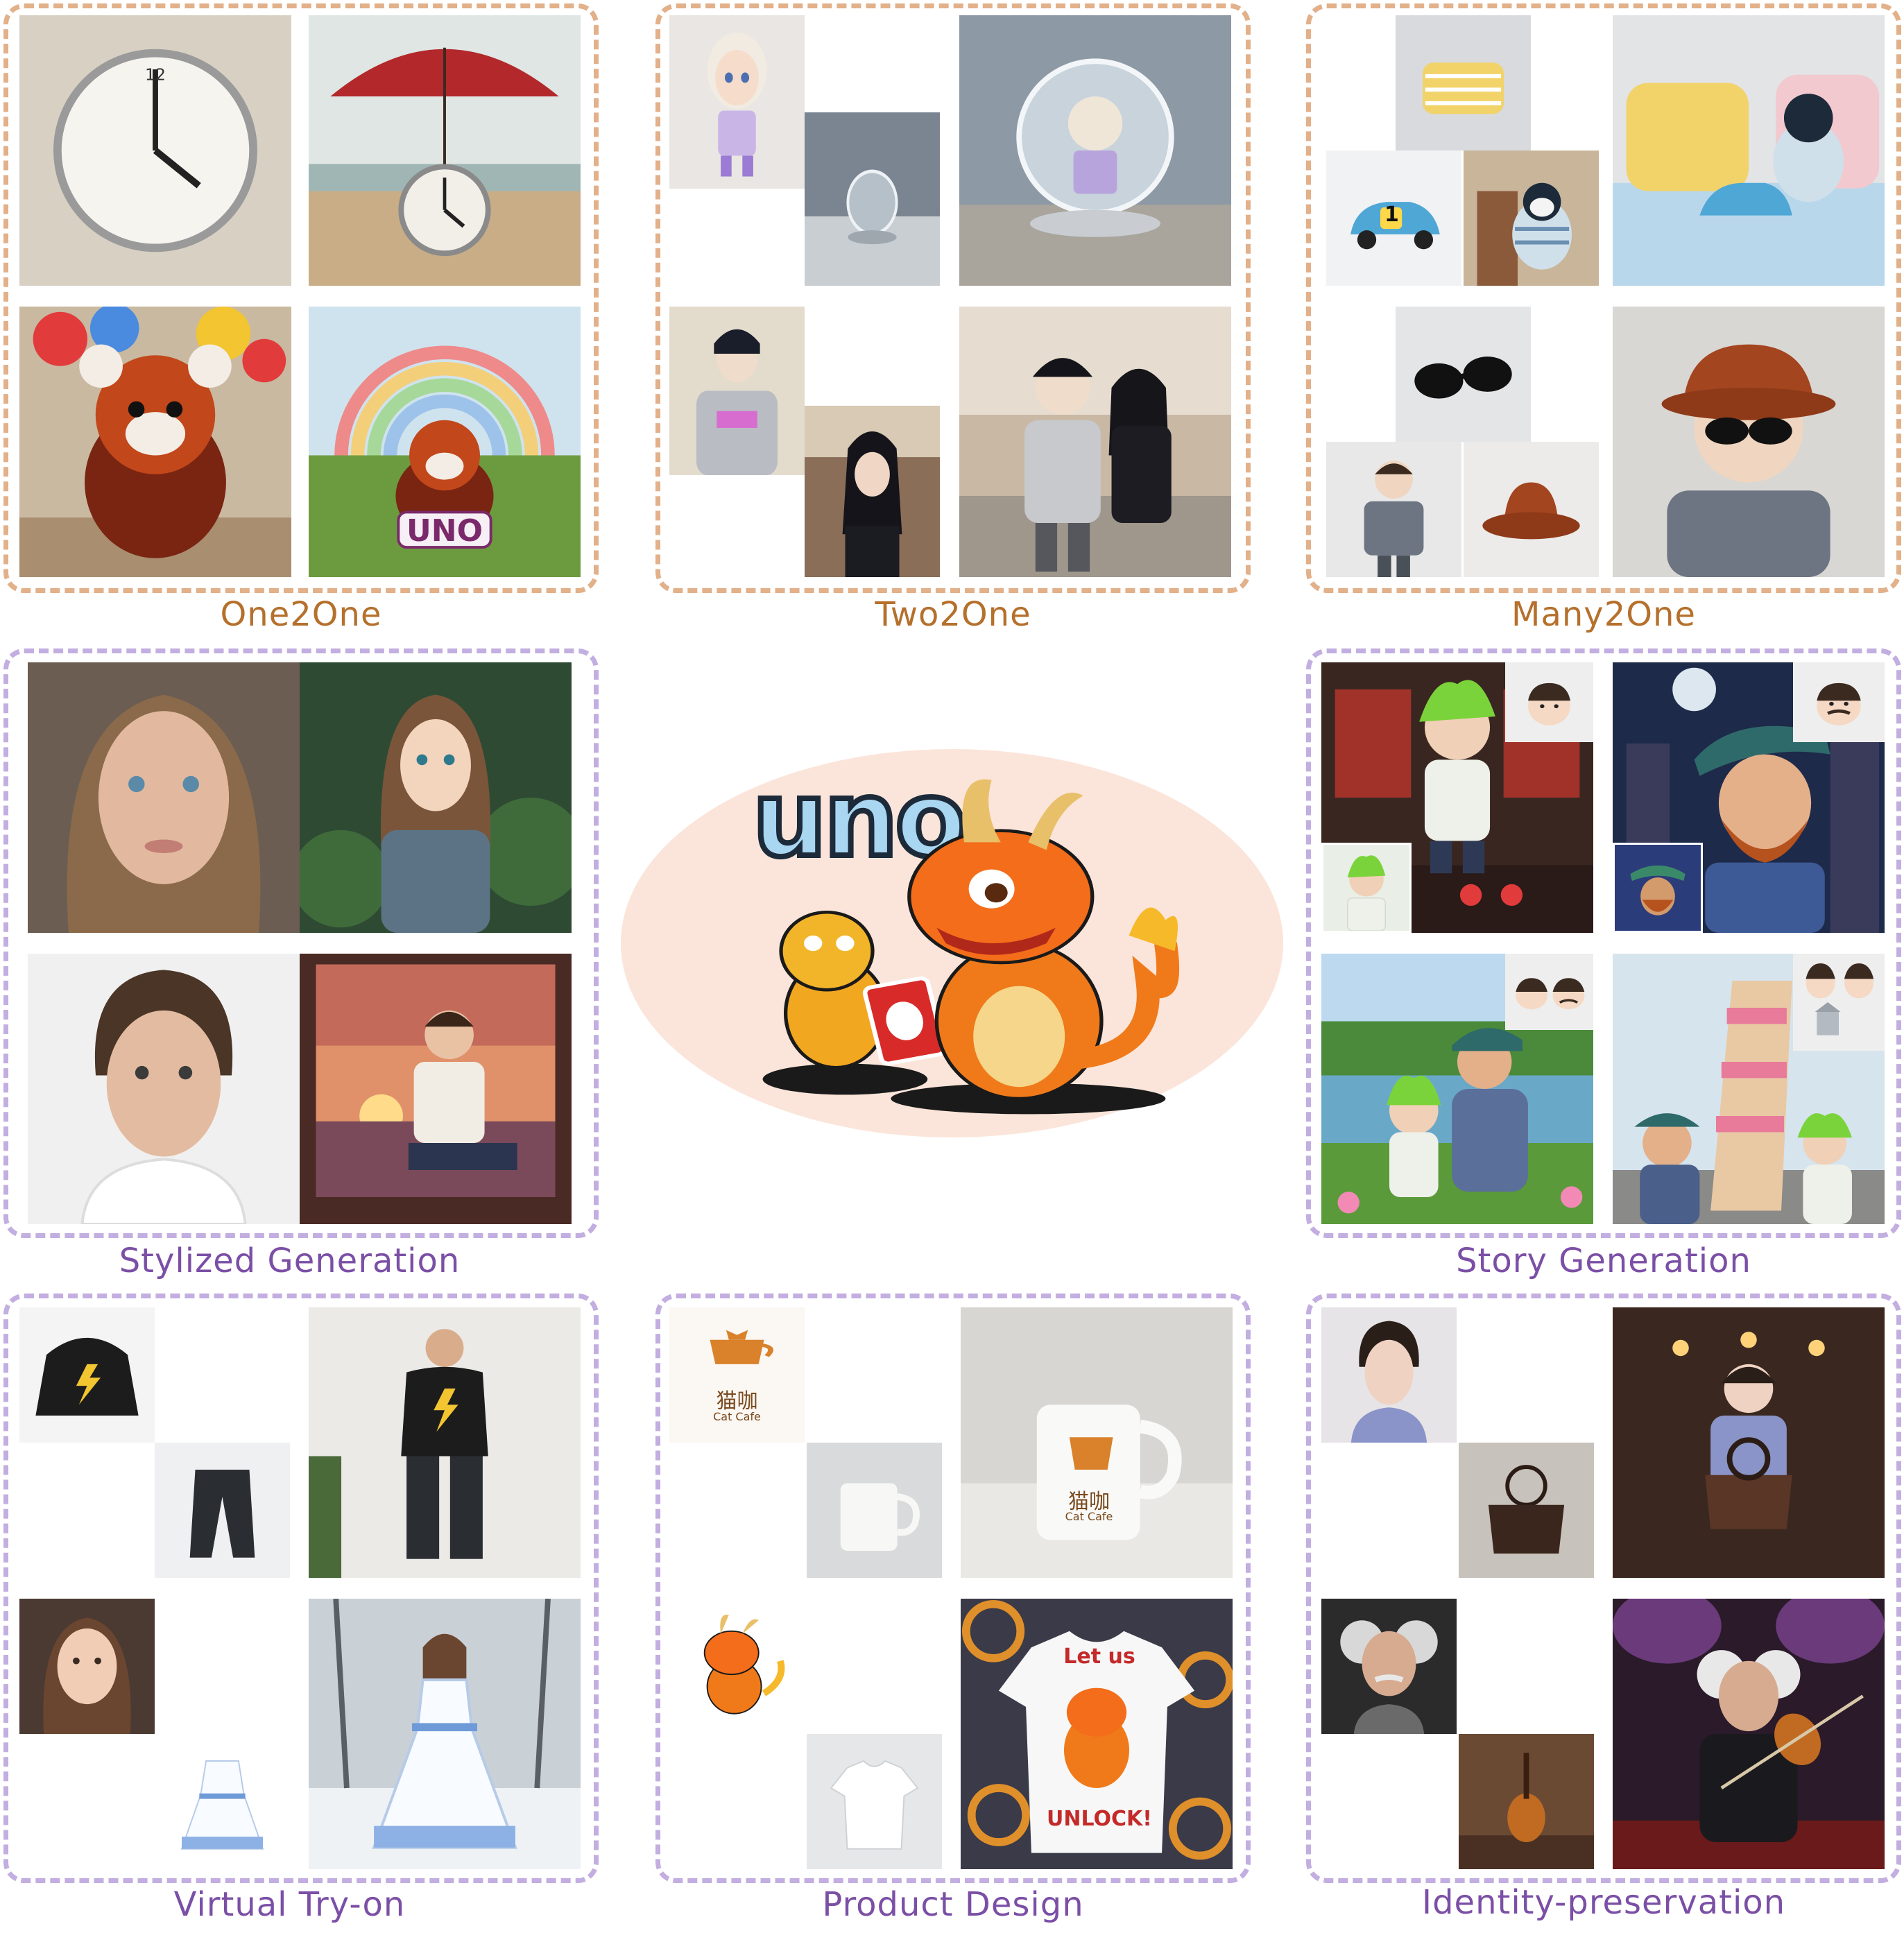 The height and width of the screenshot is (1942, 1904). What do you see at coordinates (164, 798) in the screenshot?
I see `woman-portrait-photo-image` at bounding box center [164, 798].